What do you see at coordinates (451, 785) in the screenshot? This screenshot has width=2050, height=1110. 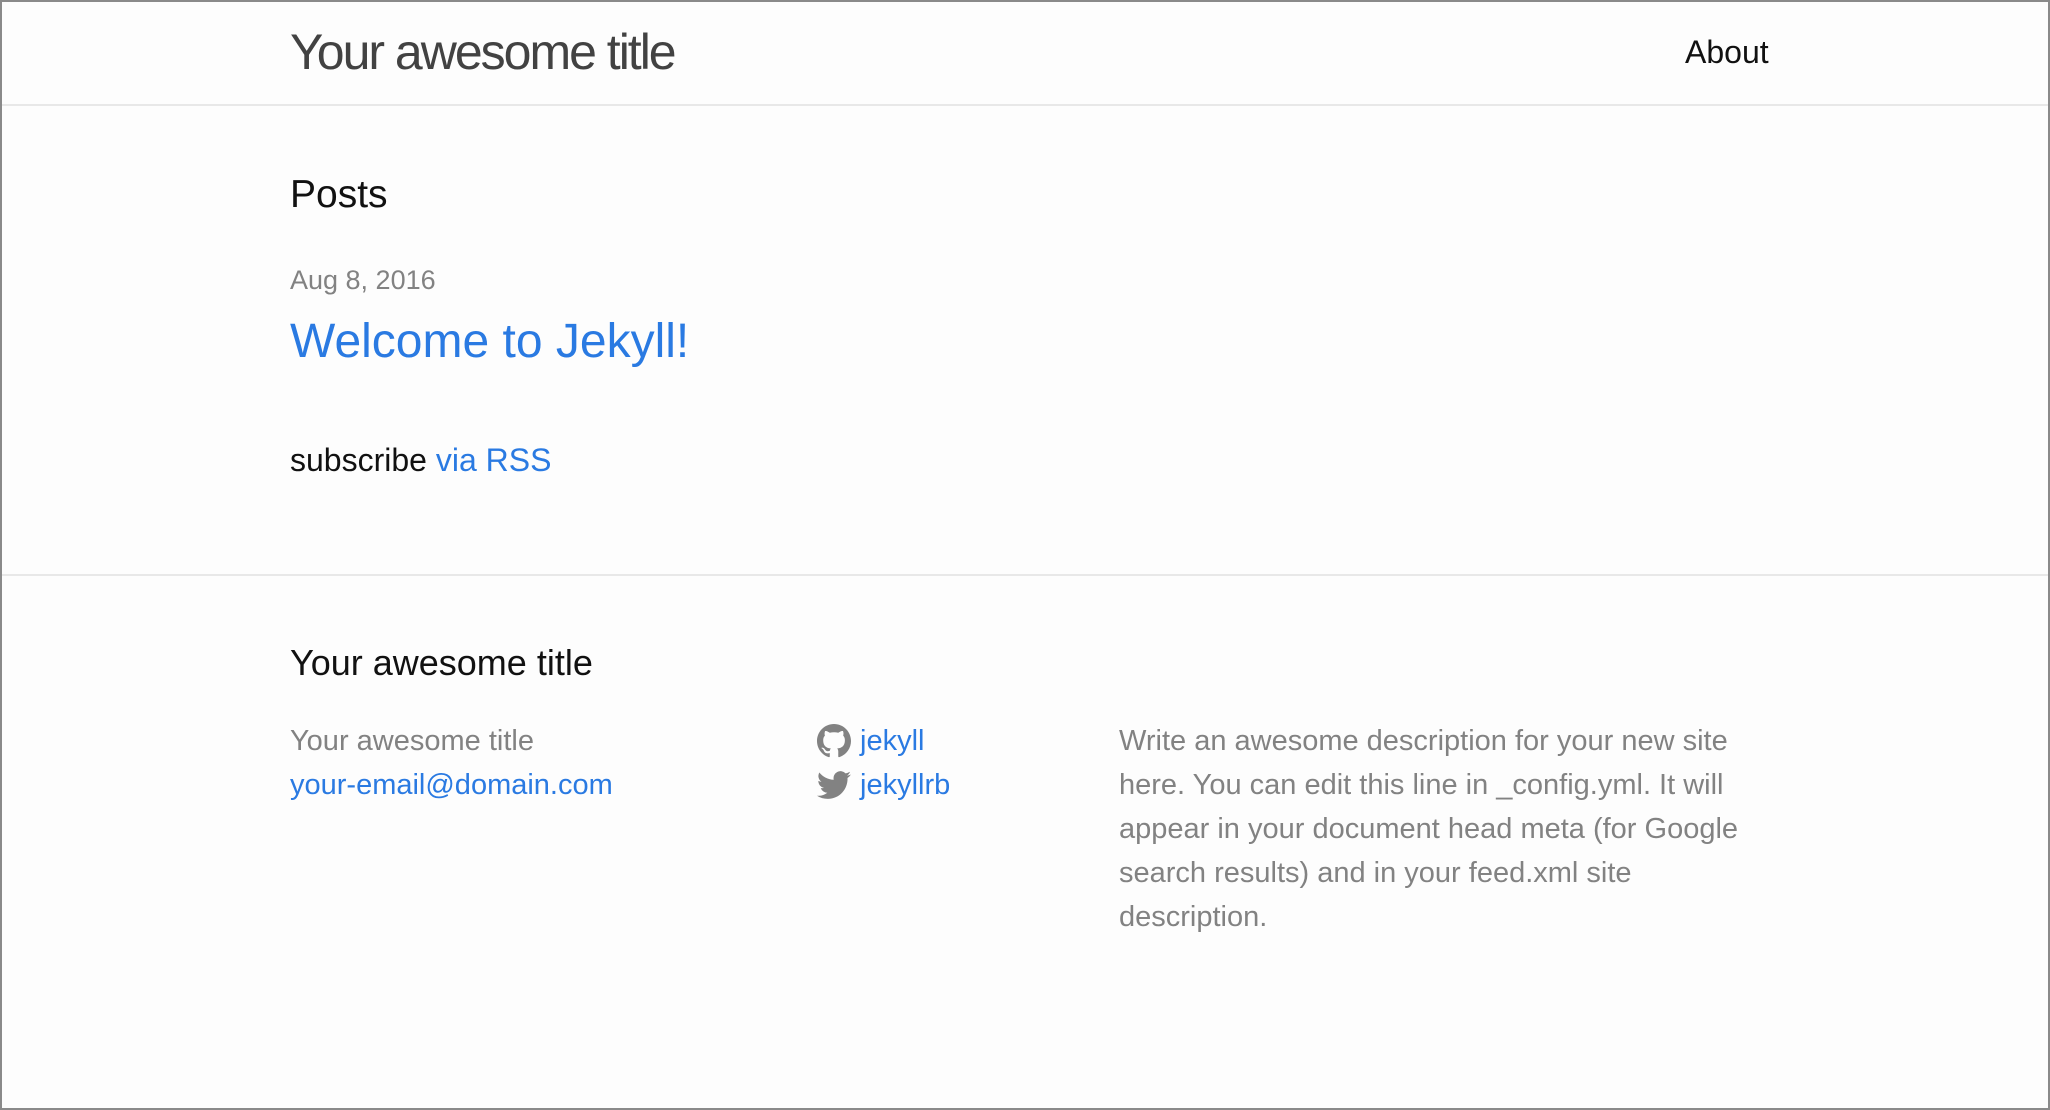 I see `footer-email-link: your-email@domain.com` at bounding box center [451, 785].